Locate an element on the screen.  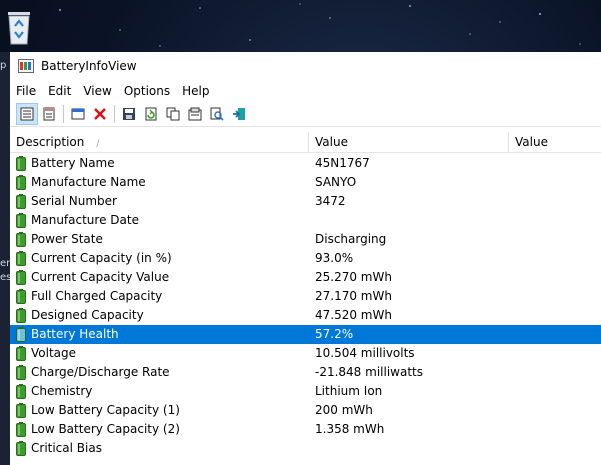
row-description: Current Capacity (in %) is located at coordinates (101, 258).